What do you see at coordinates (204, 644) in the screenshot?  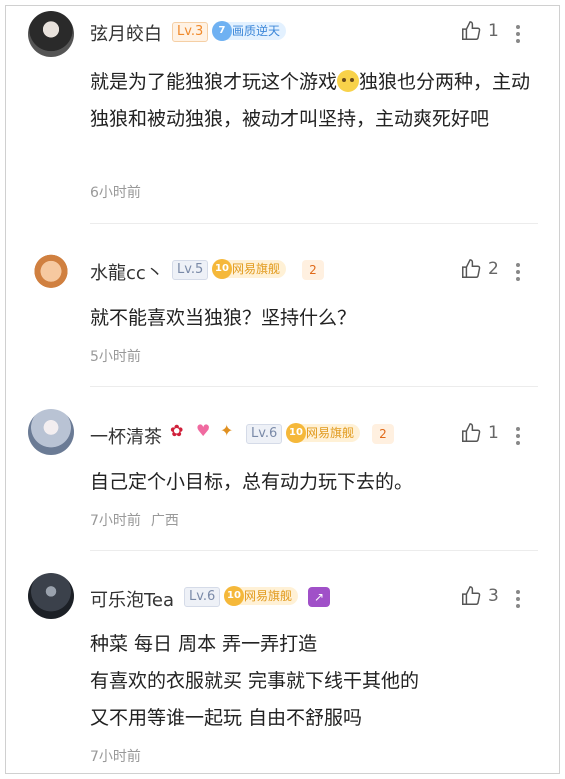 I see `comment-line: 种菜 每日 周本 弄一弄打造` at bounding box center [204, 644].